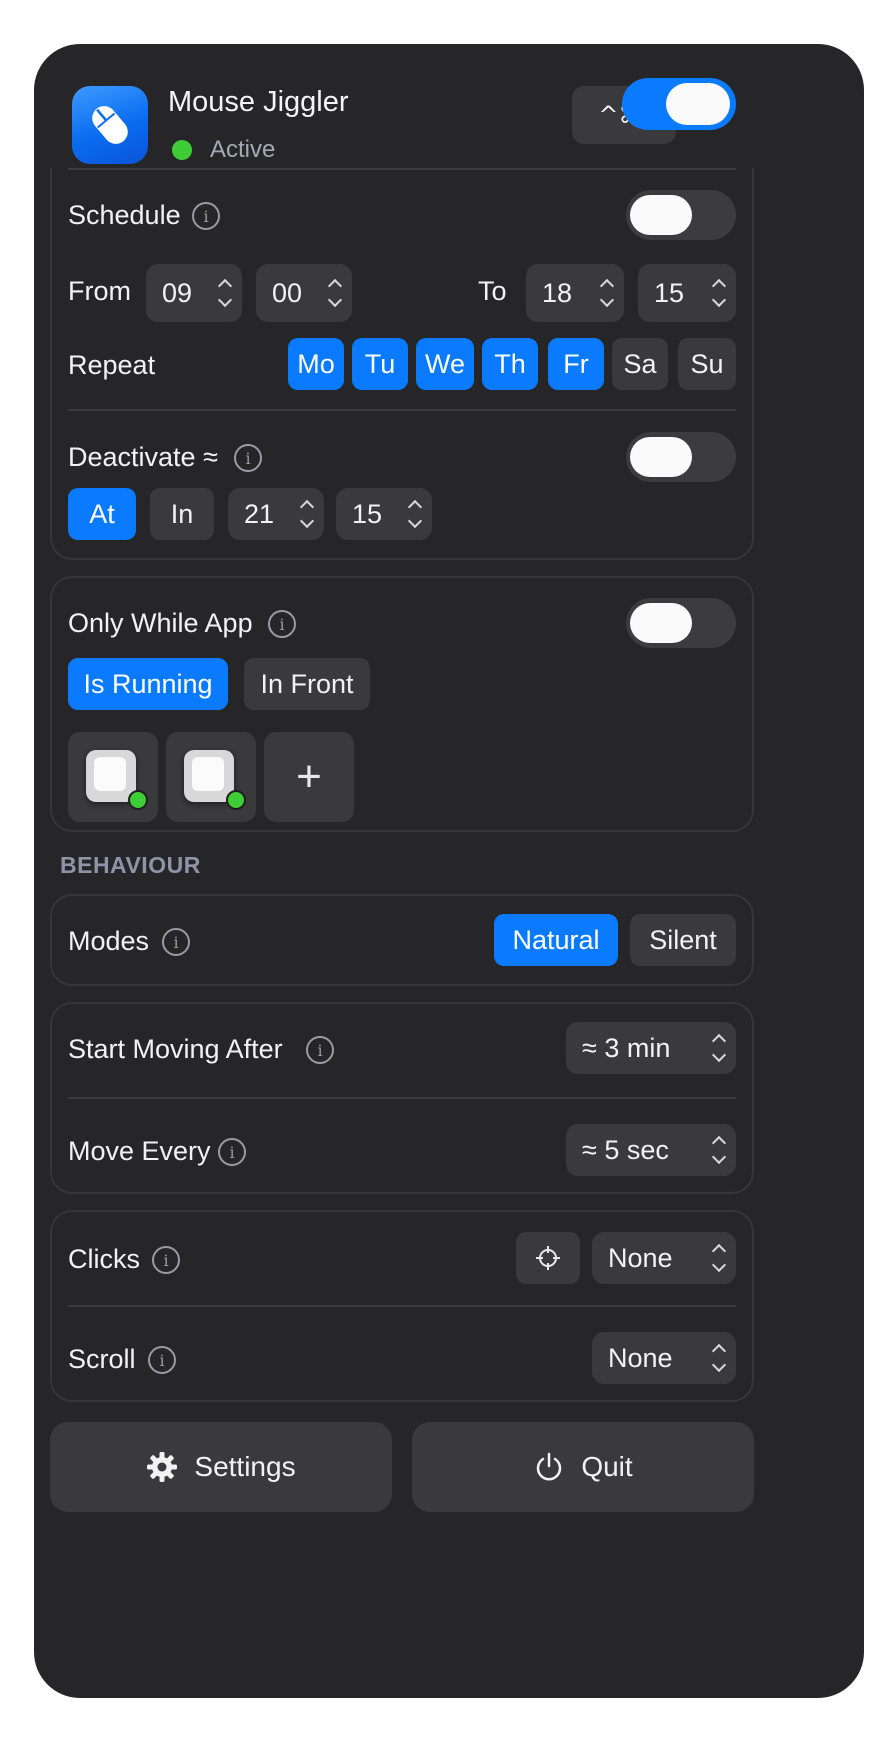 The image size is (896, 1754). Describe the element at coordinates (380, 364) in the screenshot. I see `day-tu-button: Tu` at that location.